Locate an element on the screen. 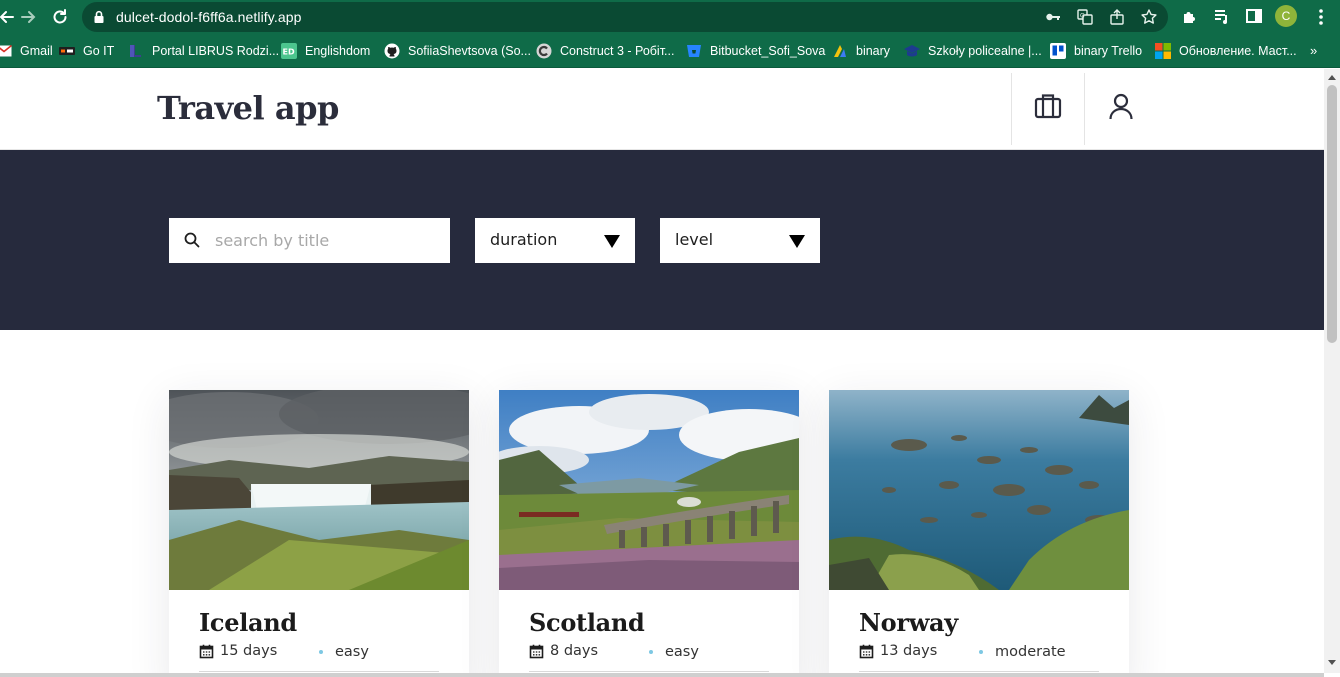 This screenshot has width=1340, height=677. bookmark-goit: Go IT is located at coordinates (86, 51).